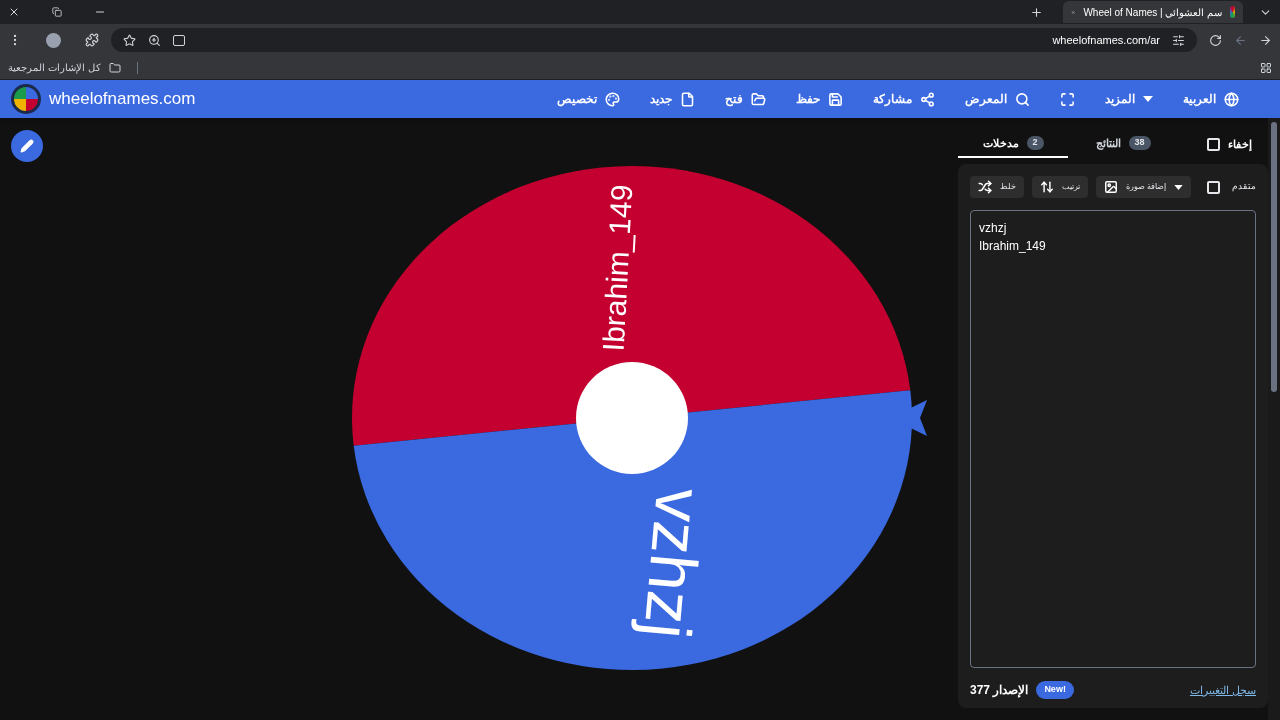 Image resolution: width=1280 pixels, height=720 pixels. I want to click on slice-label: Ibrahim_149, so click(617, 267).